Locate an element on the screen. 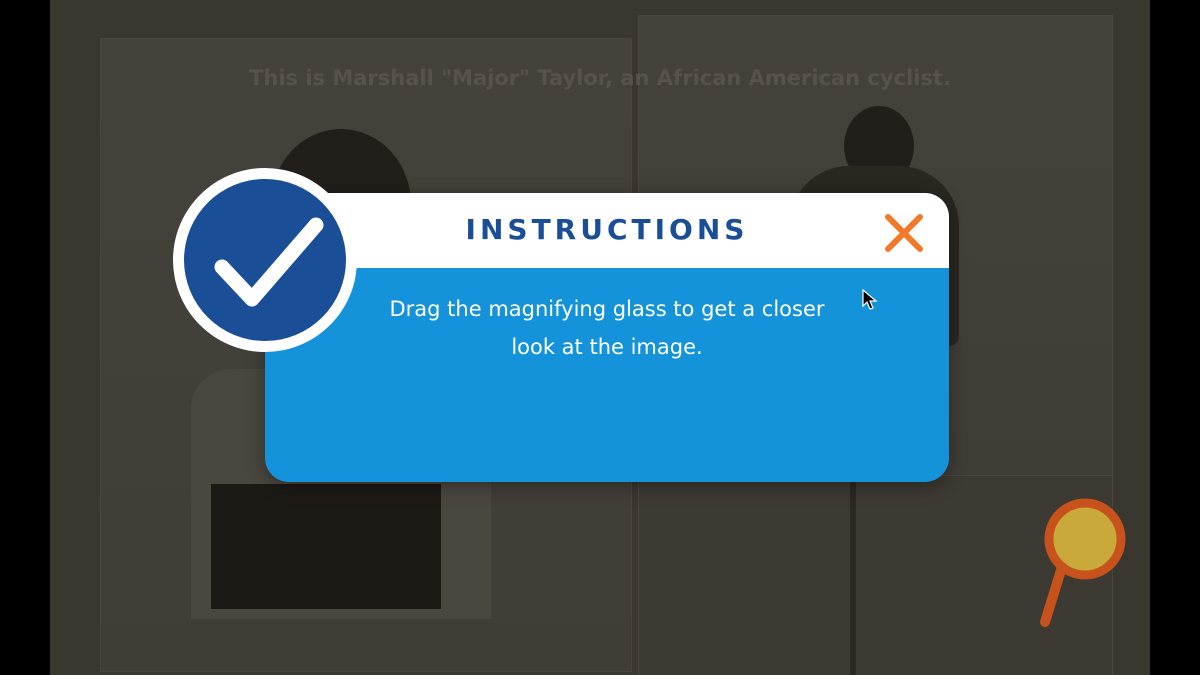 Image resolution: width=1200 pixels, height=675 pixels. checkmark-badge-inner is located at coordinates (265, 260).